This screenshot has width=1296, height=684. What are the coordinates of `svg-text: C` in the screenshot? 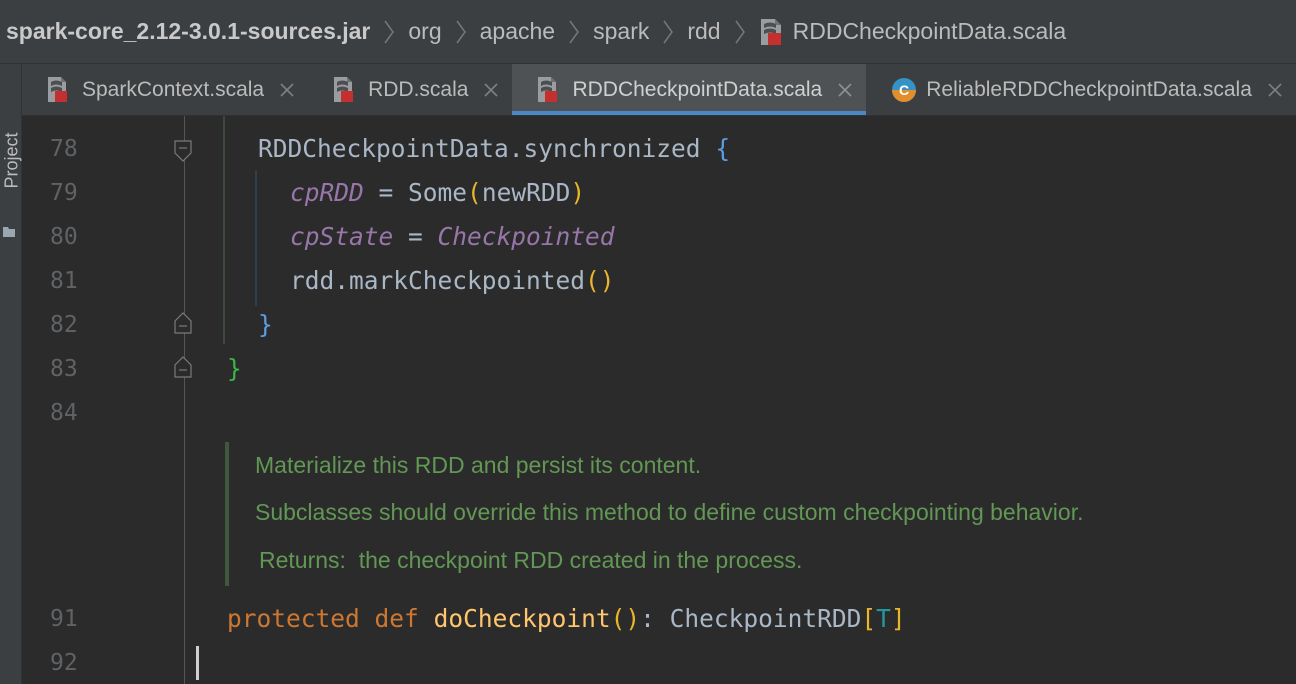 It's located at (904, 90).